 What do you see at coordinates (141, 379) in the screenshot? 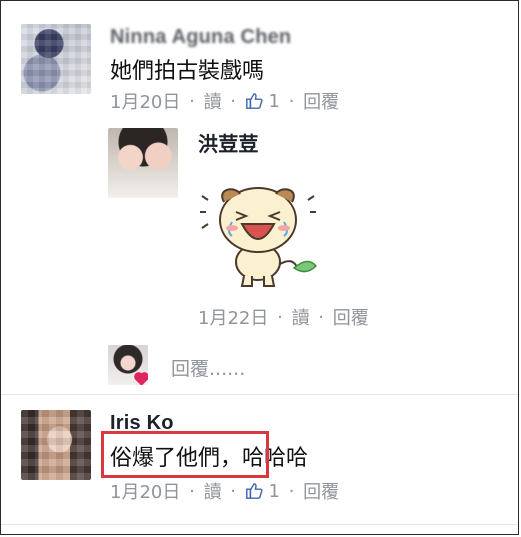
I see `heart-icon` at bounding box center [141, 379].